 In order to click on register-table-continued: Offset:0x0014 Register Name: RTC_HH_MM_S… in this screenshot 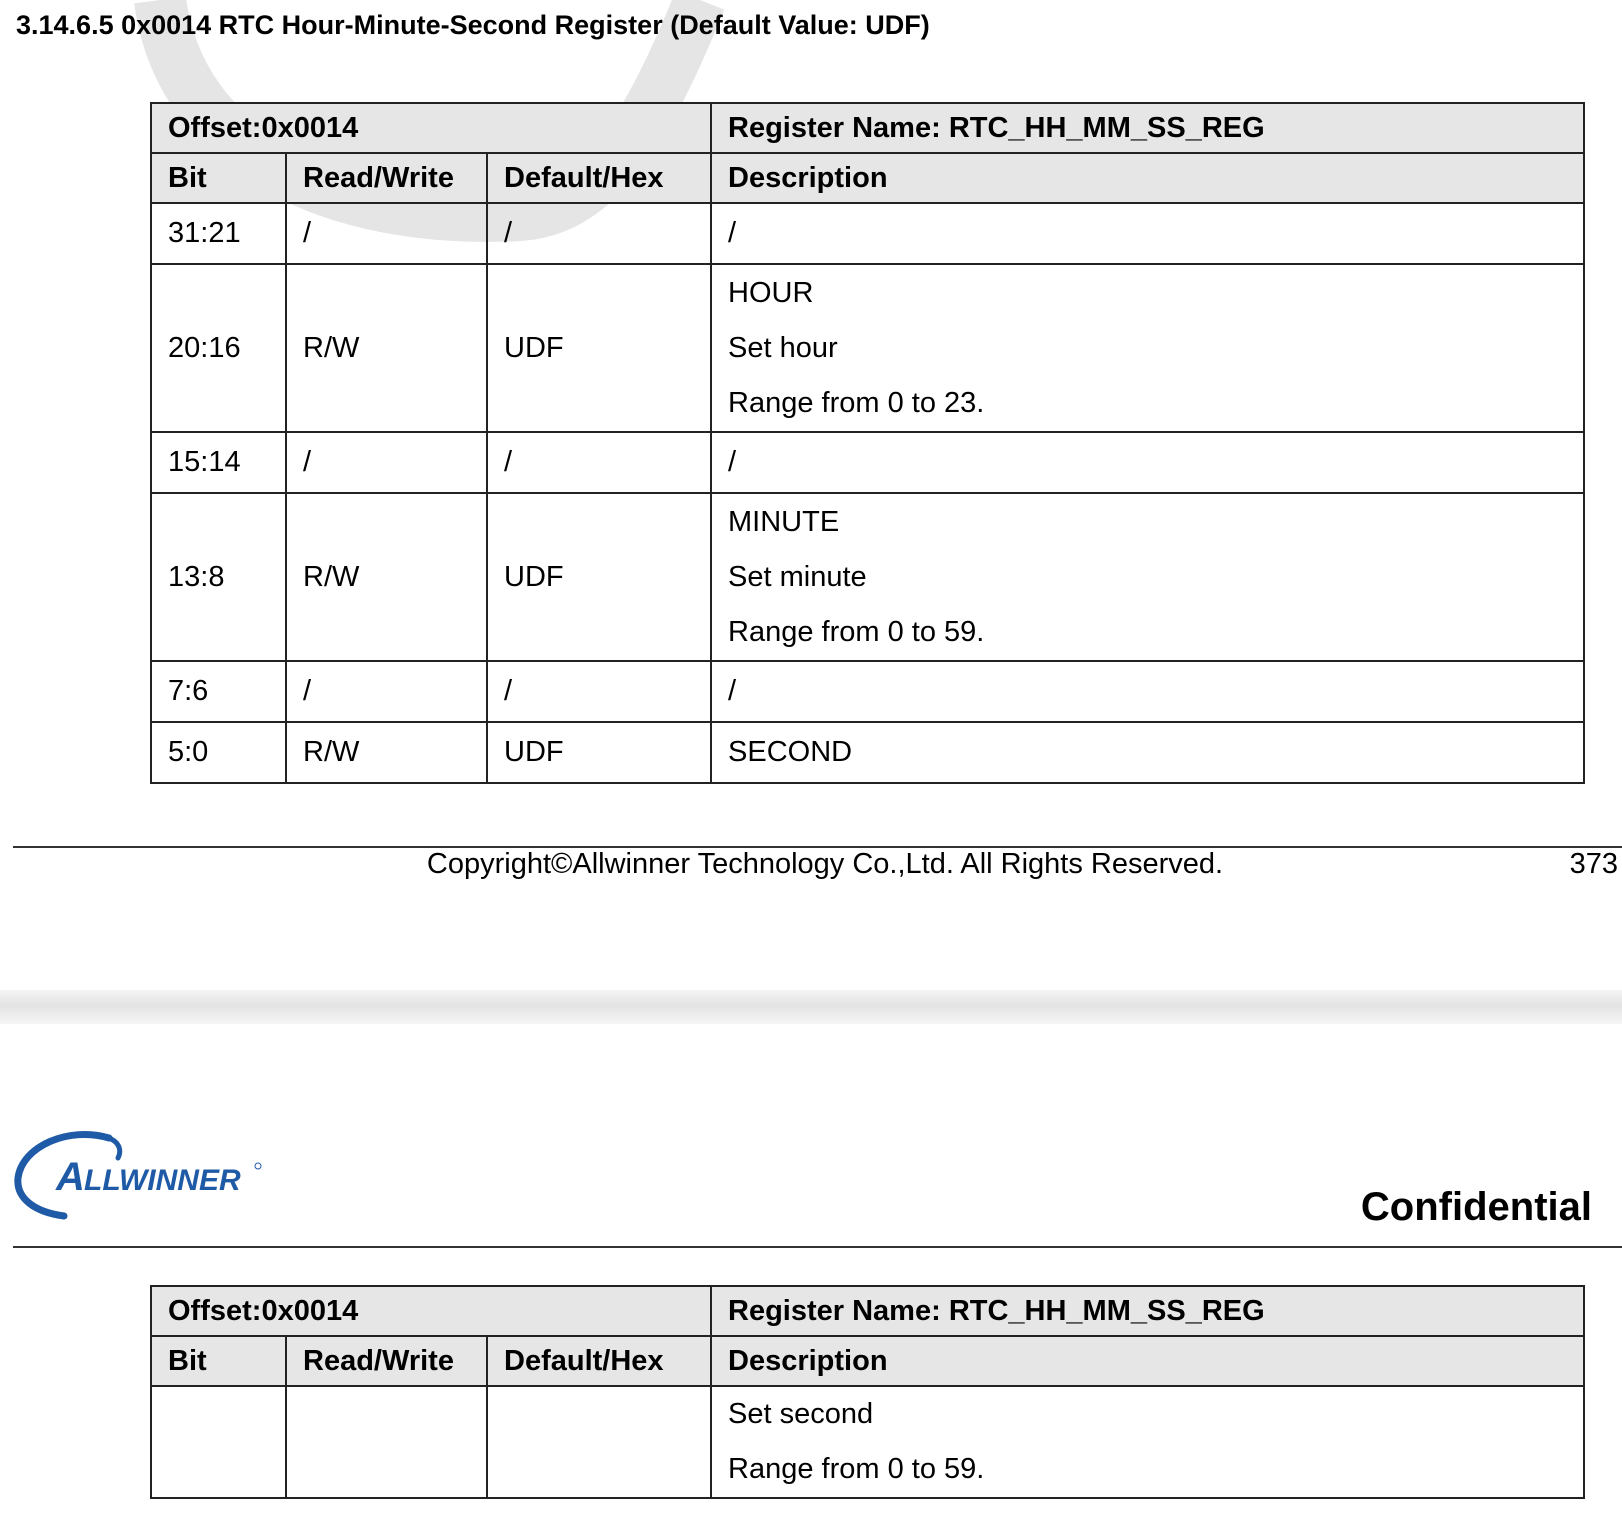, I will do `click(867, 1392)`.